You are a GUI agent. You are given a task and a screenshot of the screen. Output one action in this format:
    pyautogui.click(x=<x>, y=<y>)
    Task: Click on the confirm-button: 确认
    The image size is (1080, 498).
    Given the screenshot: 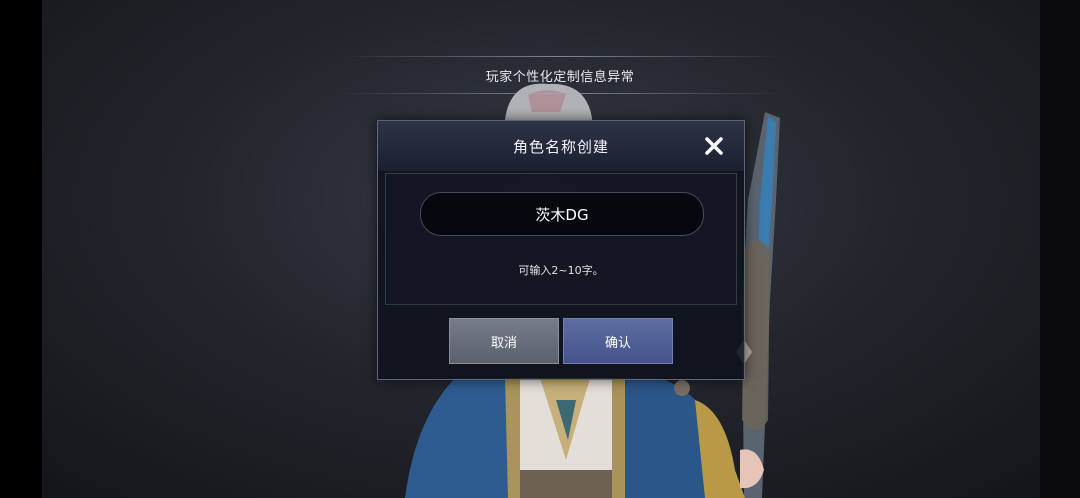 What is the action you would take?
    pyautogui.click(x=618, y=341)
    